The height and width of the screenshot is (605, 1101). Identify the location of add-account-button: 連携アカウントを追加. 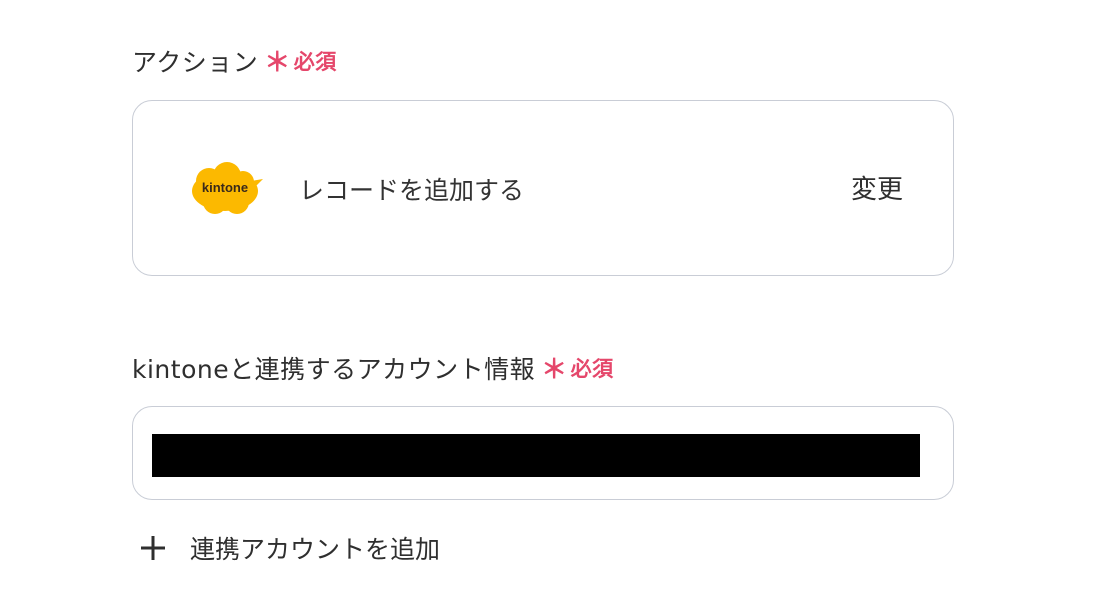
(290, 548).